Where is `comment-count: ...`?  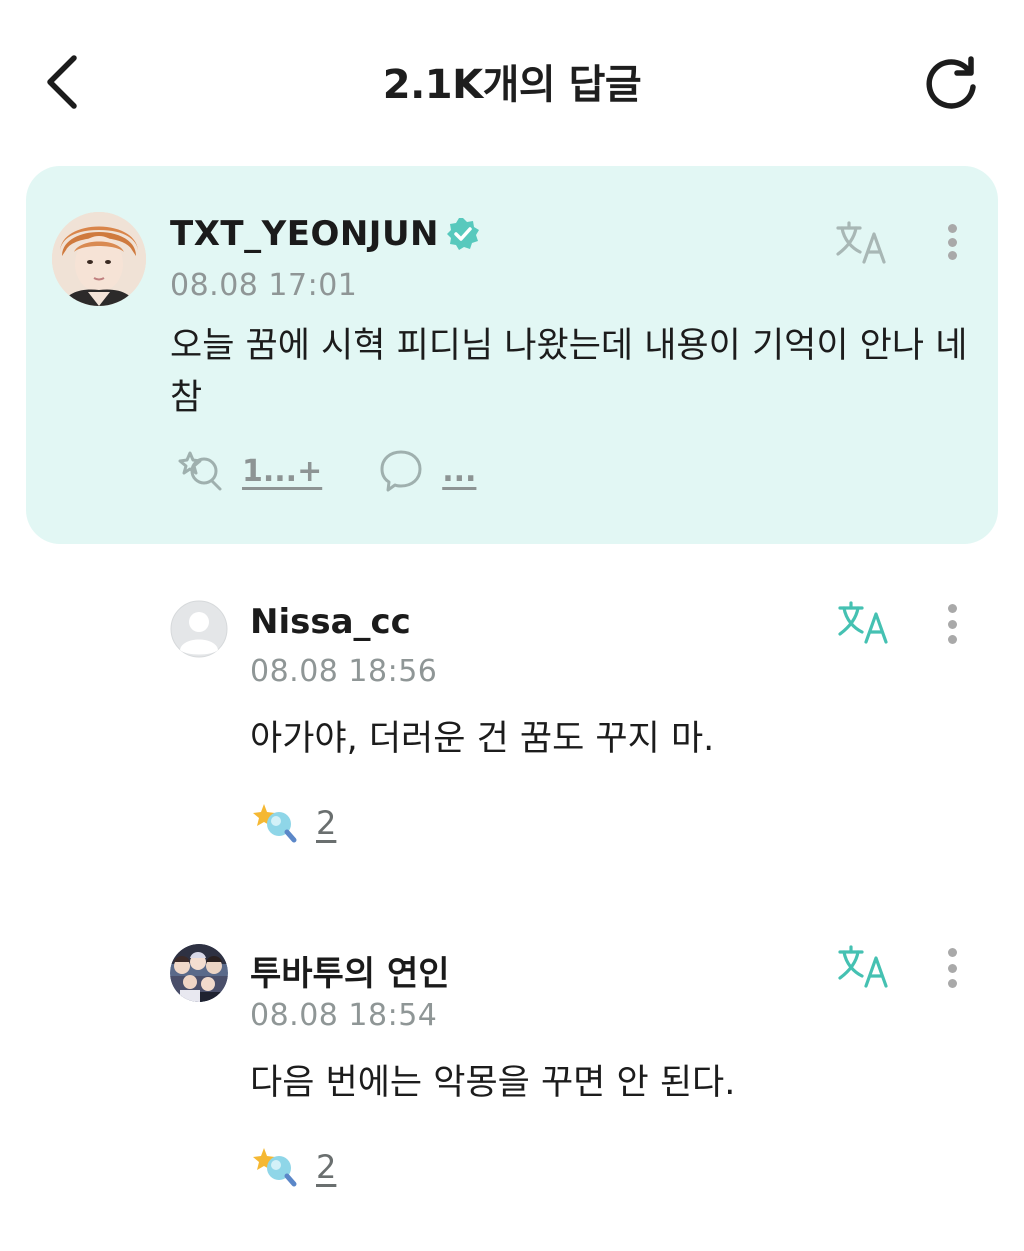
comment-count: ... is located at coordinates (459, 471).